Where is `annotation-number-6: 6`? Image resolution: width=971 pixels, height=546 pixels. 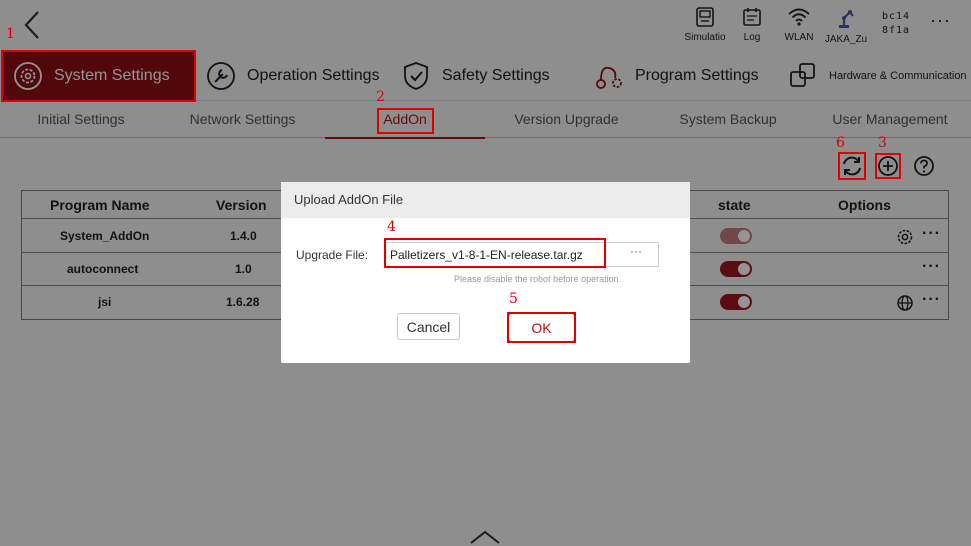 annotation-number-6: 6 is located at coordinates (840, 143).